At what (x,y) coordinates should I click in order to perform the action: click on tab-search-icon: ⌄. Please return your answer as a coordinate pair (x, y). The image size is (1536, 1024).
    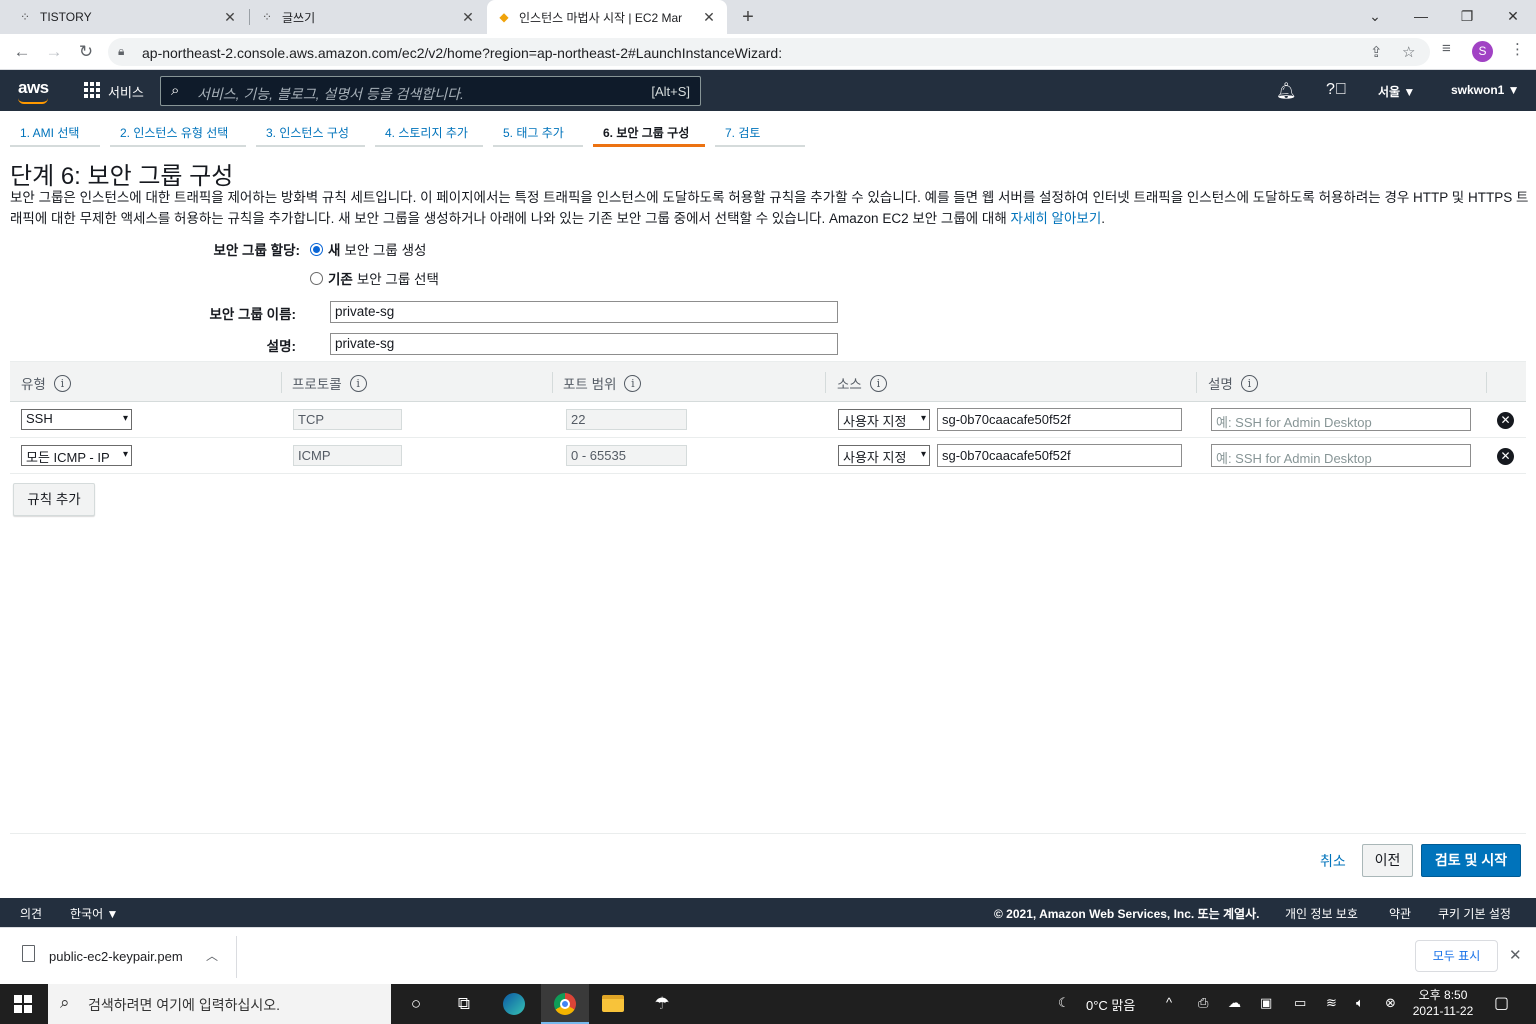
    Looking at the image, I should click on (1375, 17).